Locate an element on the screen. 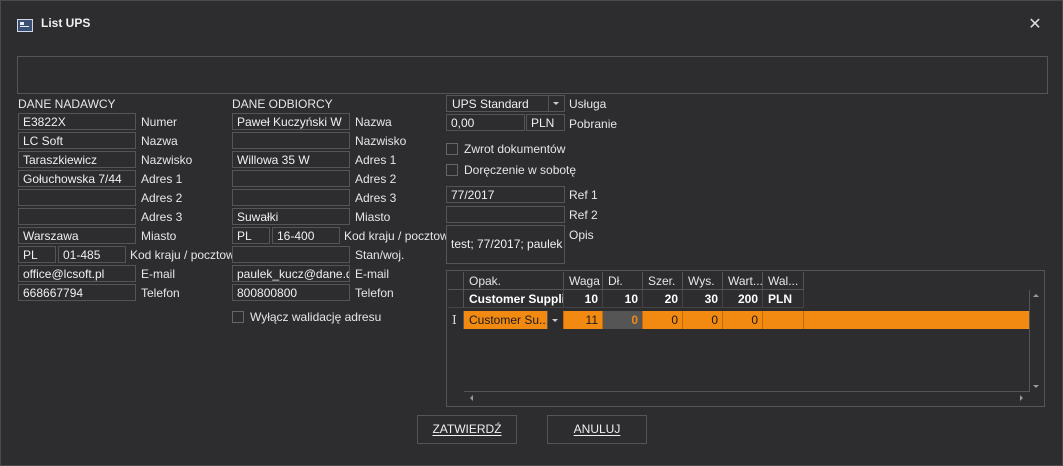  text-cursor-icon: I is located at coordinates (454, 320).